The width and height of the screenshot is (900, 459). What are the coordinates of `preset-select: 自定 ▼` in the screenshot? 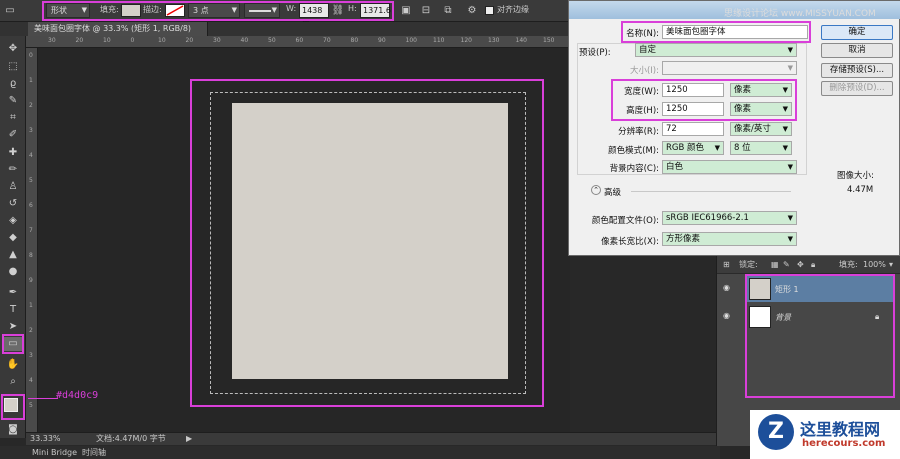 It's located at (716, 50).